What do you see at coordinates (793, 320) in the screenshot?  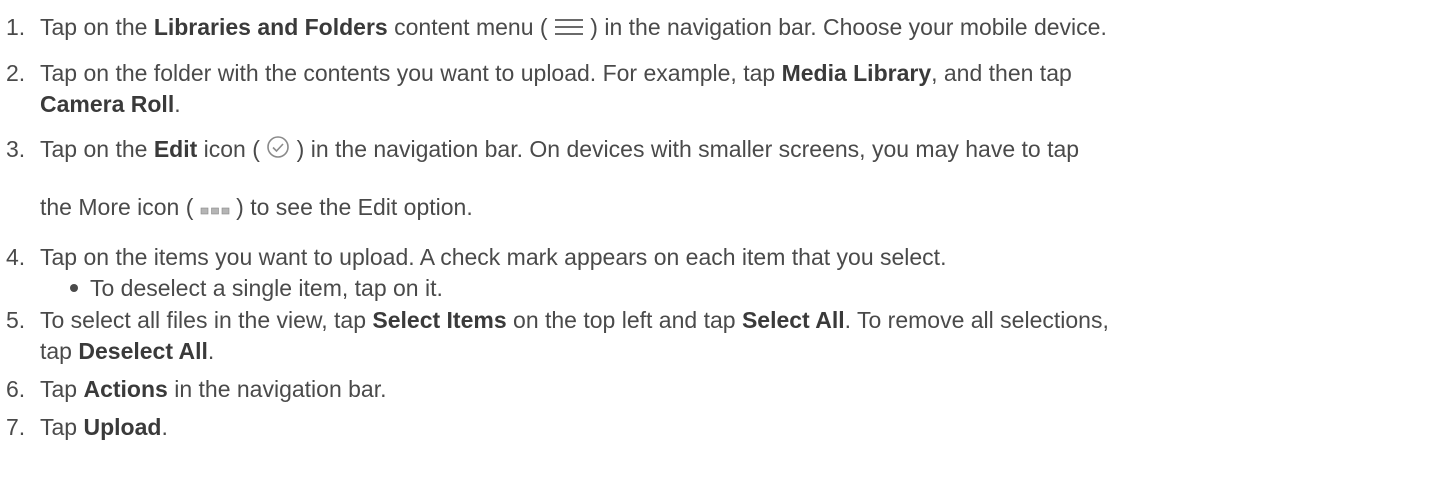 I see `select-all-label: Select All` at bounding box center [793, 320].